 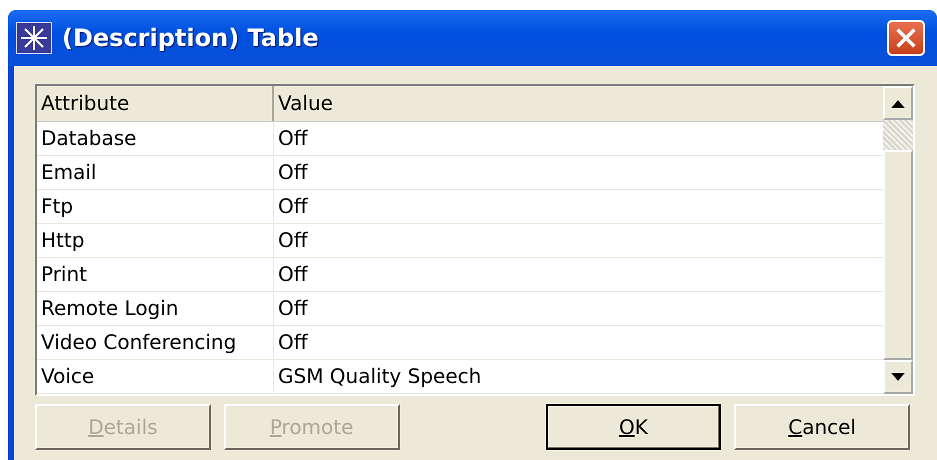 I want to click on close-icon, so click(x=906, y=38).